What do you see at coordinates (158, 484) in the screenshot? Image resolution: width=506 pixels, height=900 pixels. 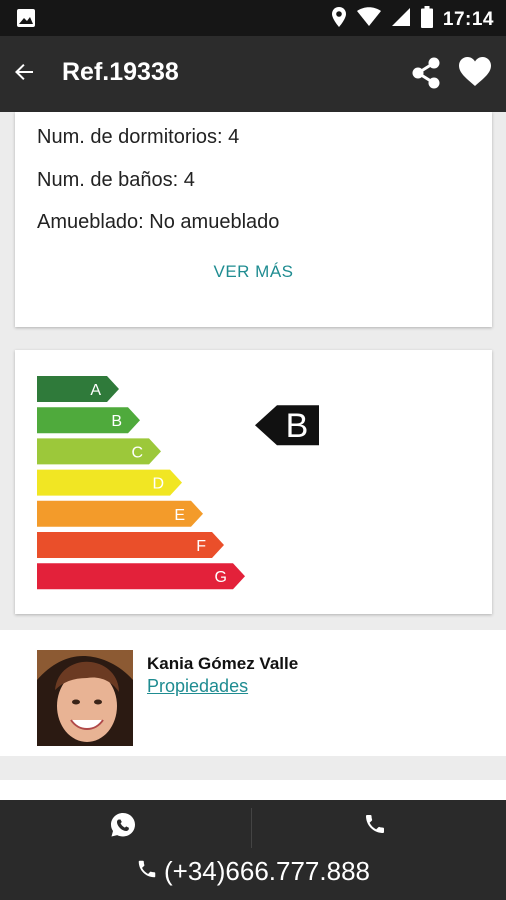 I see `energy-bar-label-d: D` at bounding box center [158, 484].